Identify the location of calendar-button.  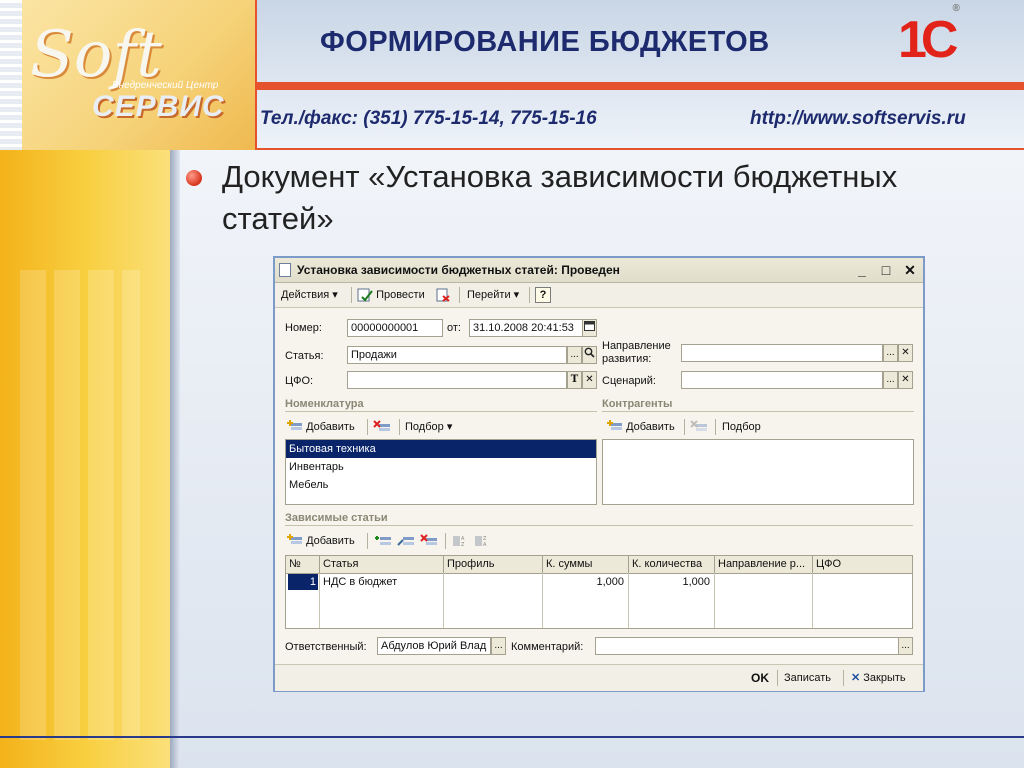
(589, 328).